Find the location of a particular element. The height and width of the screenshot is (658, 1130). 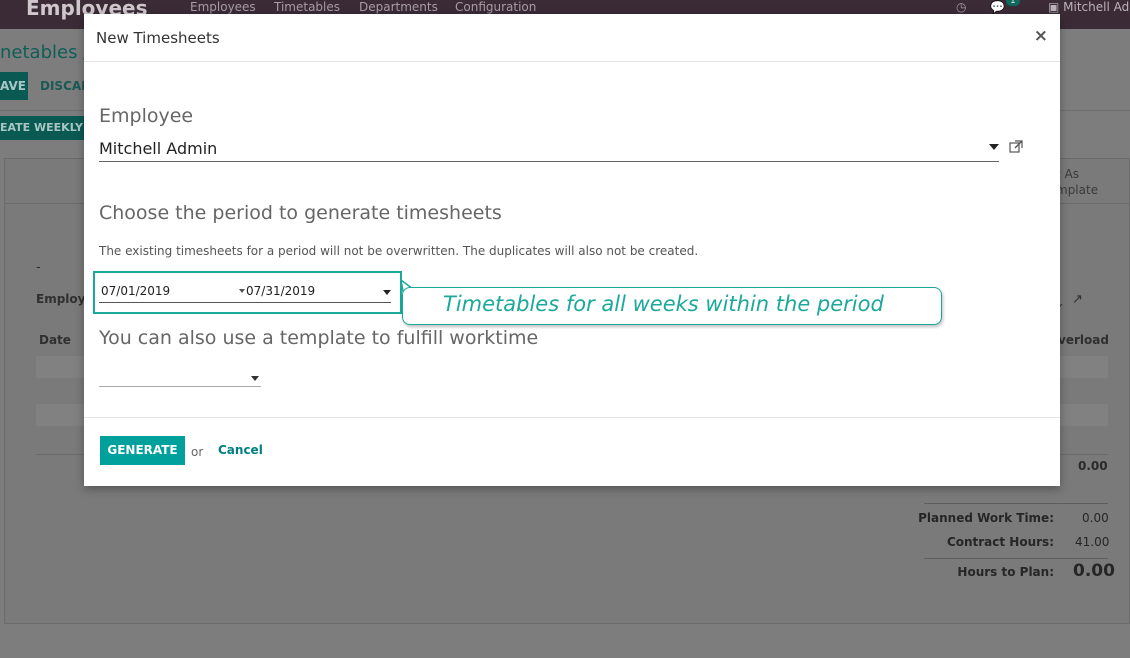

cancel-button: Cancel is located at coordinates (240, 450).